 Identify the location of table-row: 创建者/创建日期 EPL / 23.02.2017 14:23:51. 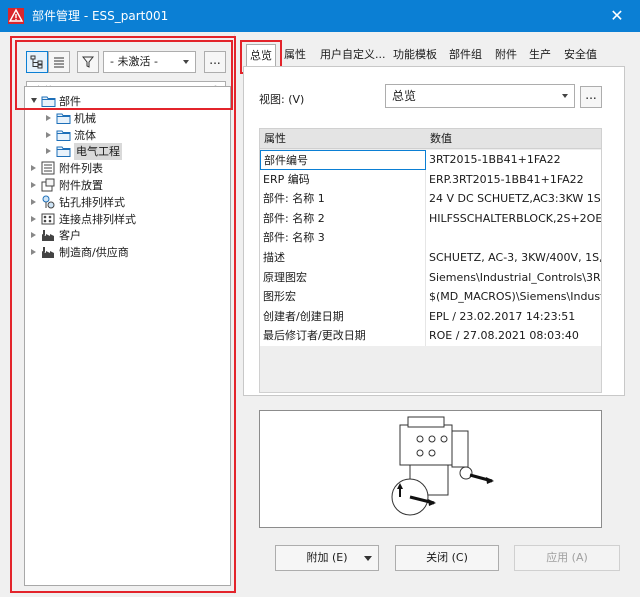
(430, 316).